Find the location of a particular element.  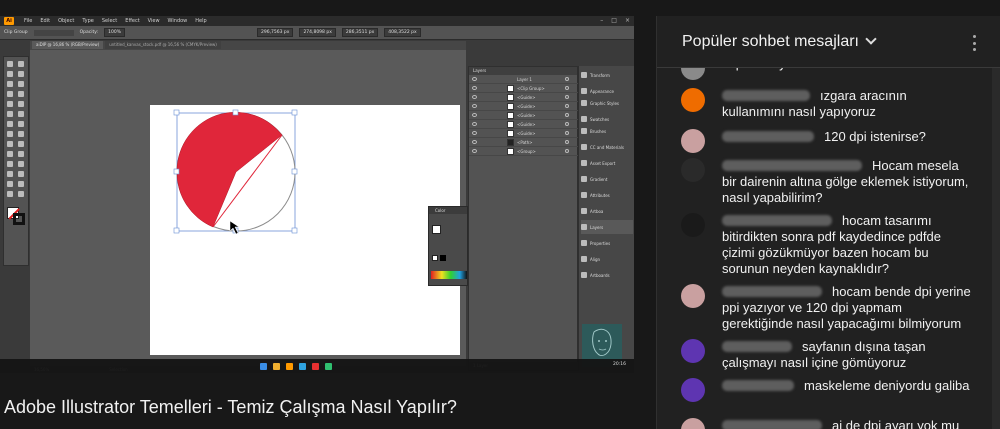

w-field: 286,3511 px is located at coordinates (360, 32).